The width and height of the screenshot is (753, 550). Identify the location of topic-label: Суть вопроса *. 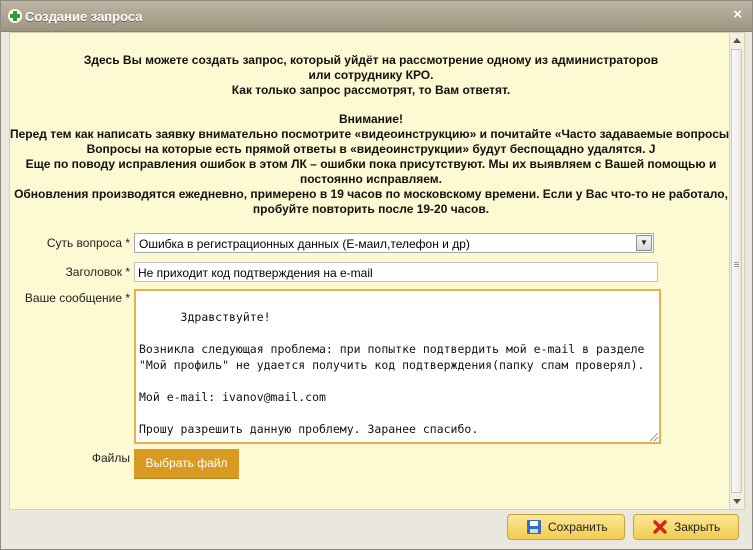
(88, 243).